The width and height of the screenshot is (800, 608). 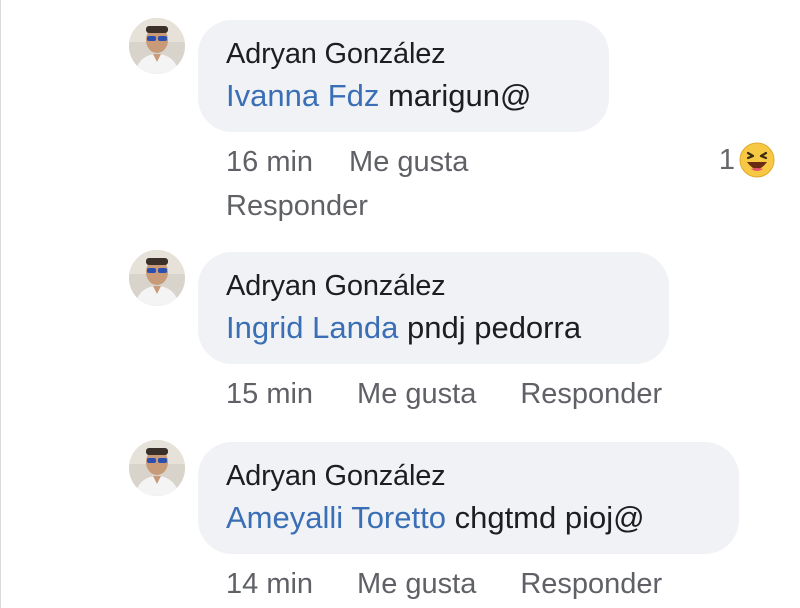 I want to click on comment-bubble: Adryan González Ivanna Fdz marigun@, so click(x=403, y=76).